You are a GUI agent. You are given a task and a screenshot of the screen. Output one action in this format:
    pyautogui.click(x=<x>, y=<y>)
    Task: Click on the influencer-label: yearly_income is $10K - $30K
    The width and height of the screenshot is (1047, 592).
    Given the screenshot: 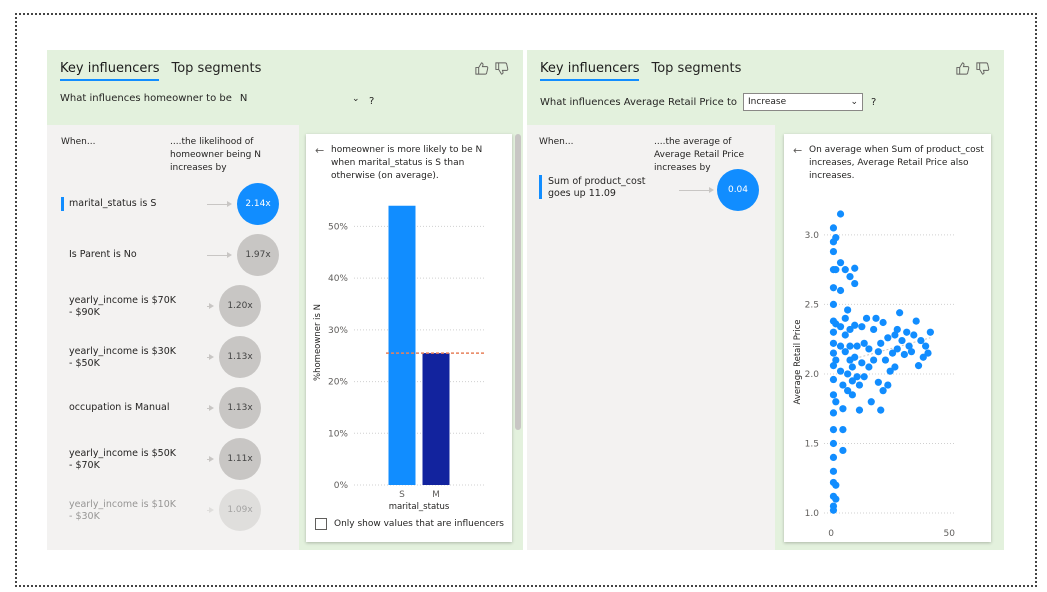 What is the action you would take?
    pyautogui.click(x=122, y=510)
    